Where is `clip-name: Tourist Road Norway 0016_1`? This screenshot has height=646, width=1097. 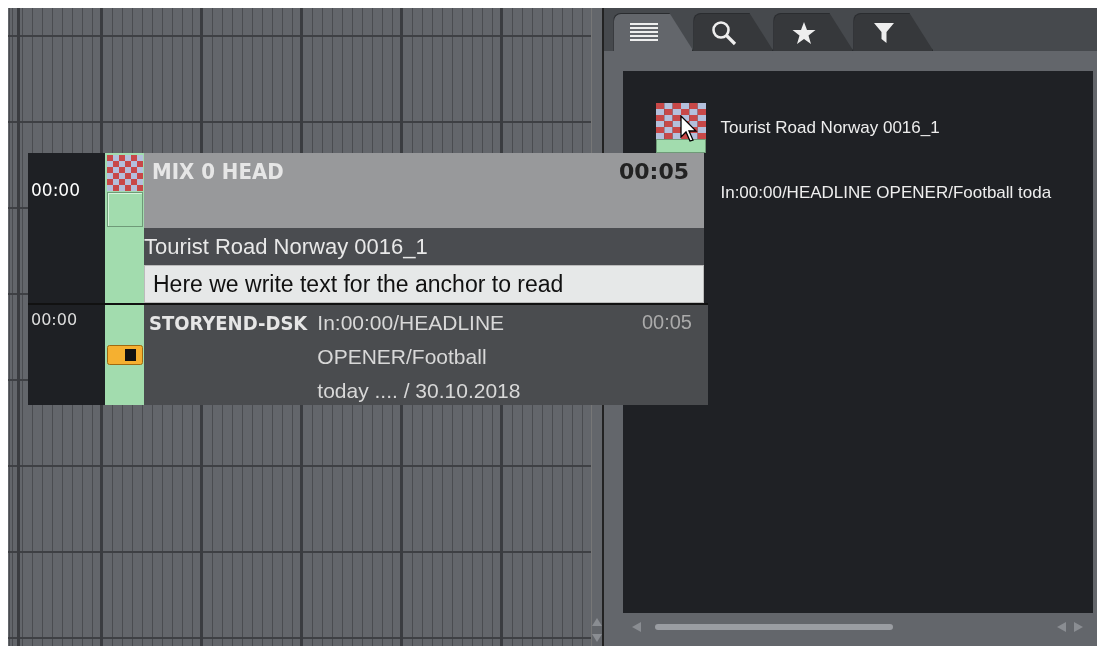 clip-name: Tourist Road Norway 0016_1 is located at coordinates (424, 246).